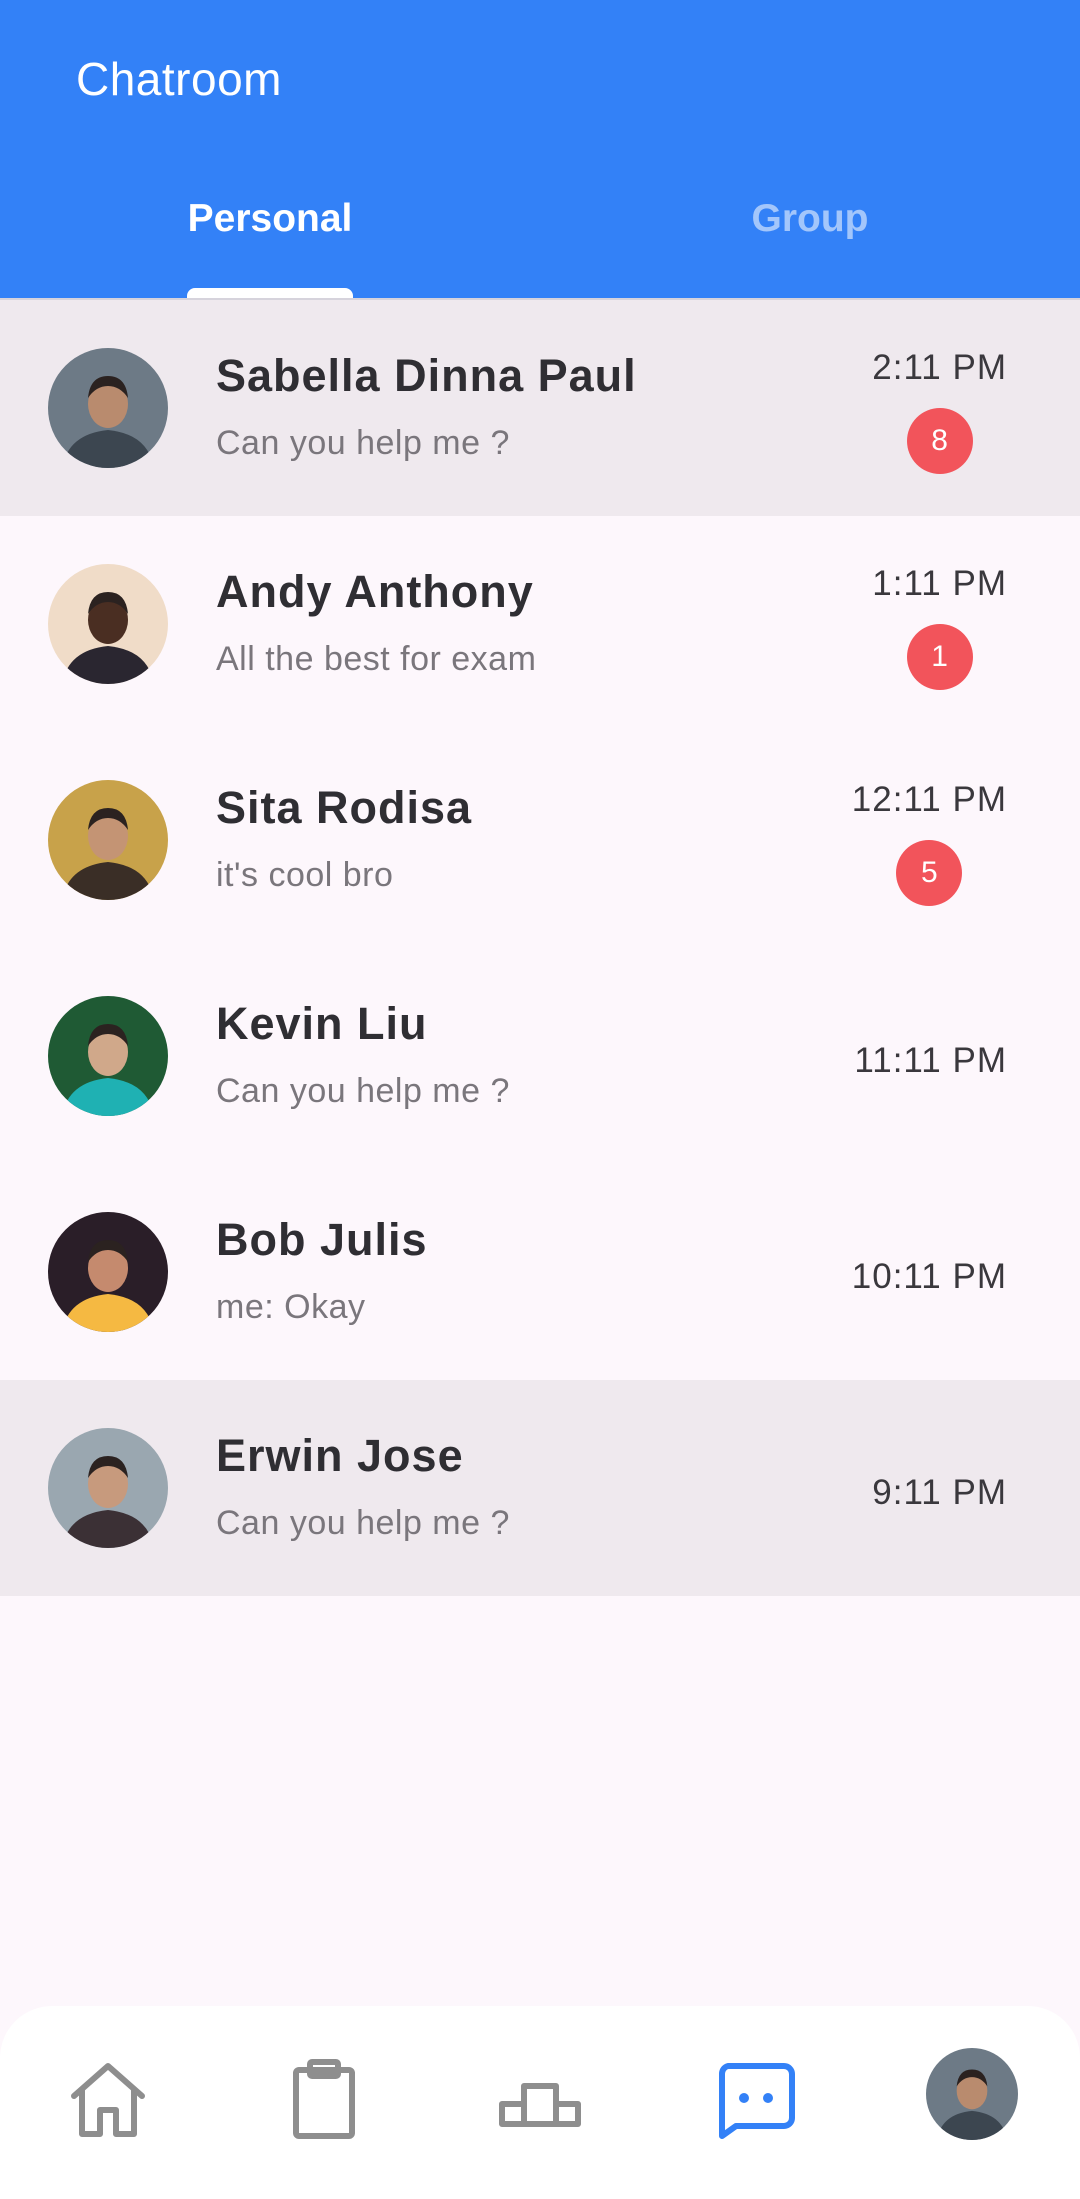 The height and width of the screenshot is (2199, 1080). I want to click on message-time: 10:11 PM, so click(929, 1276).